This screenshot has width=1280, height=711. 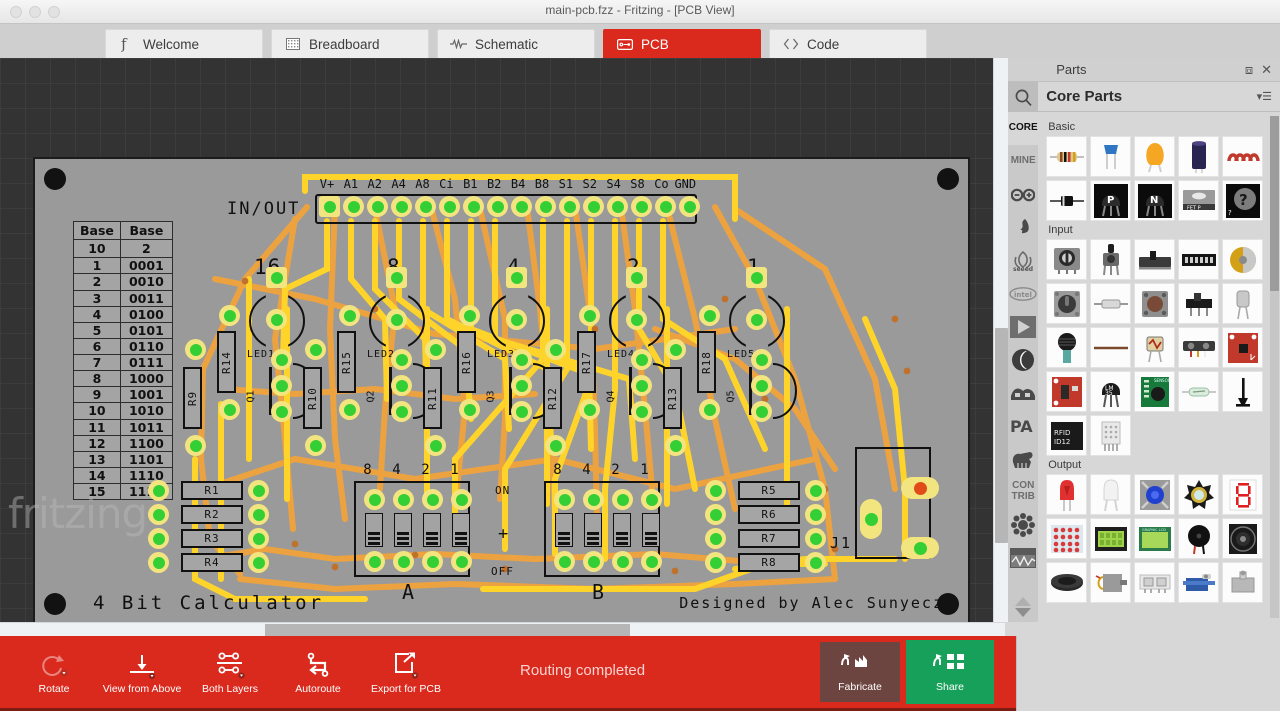 What do you see at coordinates (769, 514) in the screenshot?
I see `resistor: R6` at bounding box center [769, 514].